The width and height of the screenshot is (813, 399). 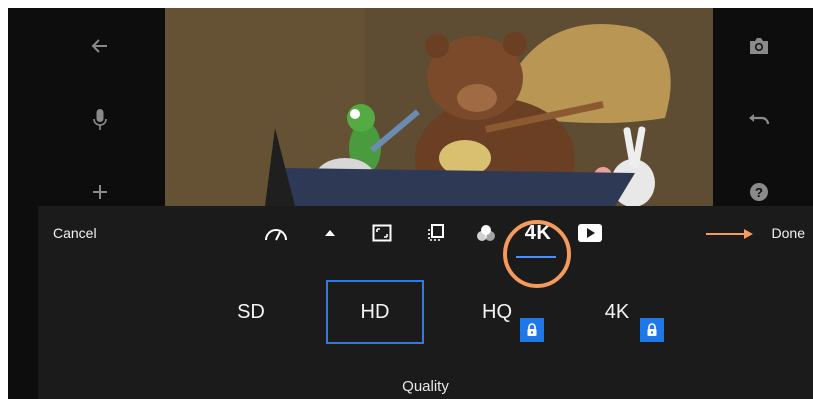 What do you see at coordinates (330, 233) in the screenshot?
I see `triangle-up-icon` at bounding box center [330, 233].